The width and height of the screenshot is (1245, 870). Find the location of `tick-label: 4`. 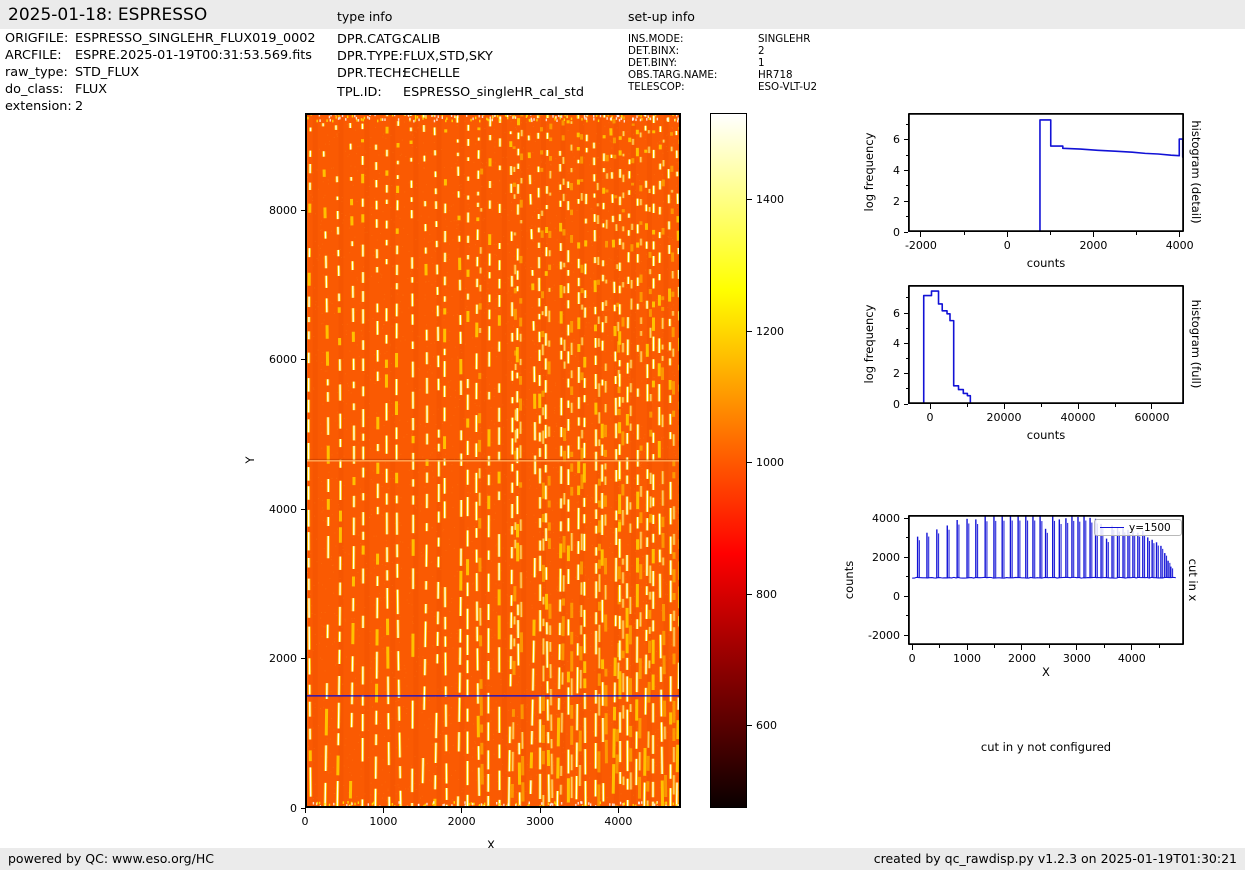

tick-label: 4 is located at coordinates (896, 343).